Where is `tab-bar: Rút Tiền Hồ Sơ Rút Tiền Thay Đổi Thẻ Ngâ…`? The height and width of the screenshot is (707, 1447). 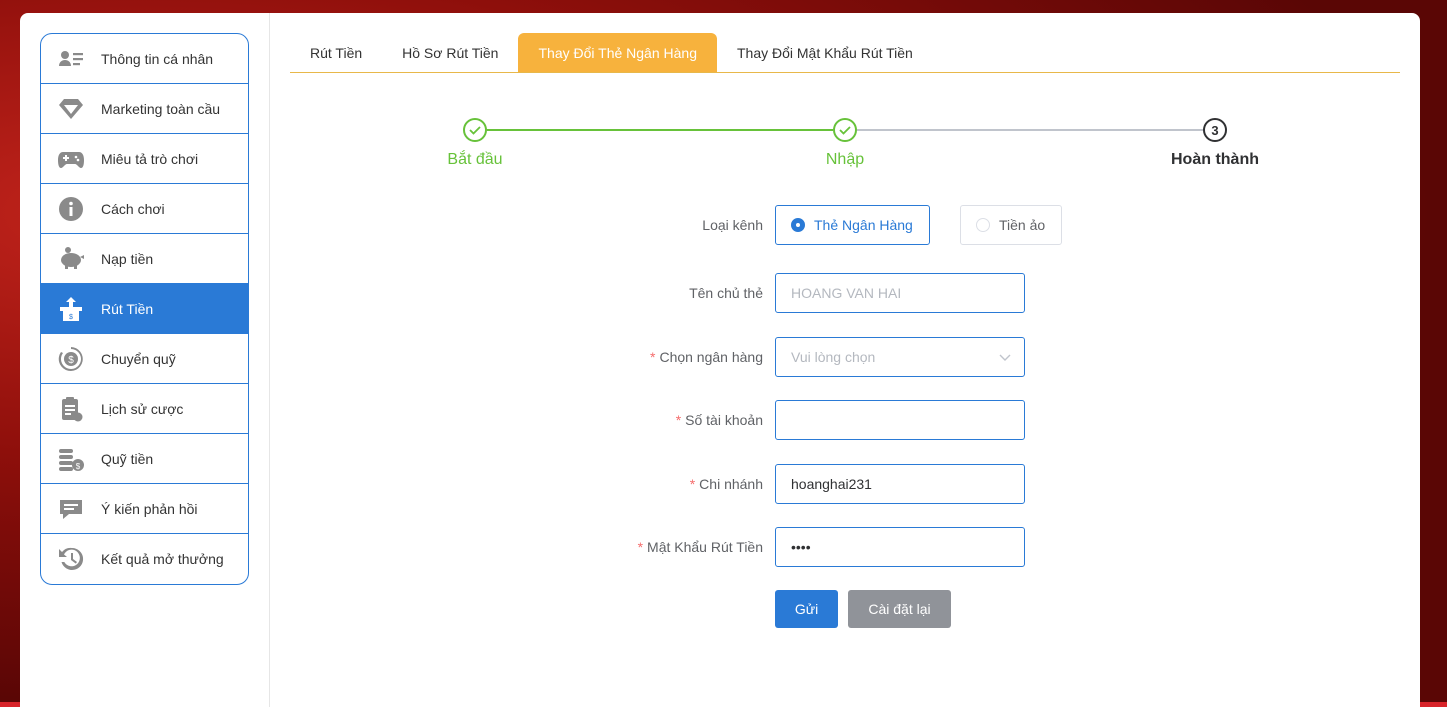
tab-bar: Rút Tiền Hồ Sơ Rút Tiền Thay Đổi Thẻ Ngâ… is located at coordinates (845, 53).